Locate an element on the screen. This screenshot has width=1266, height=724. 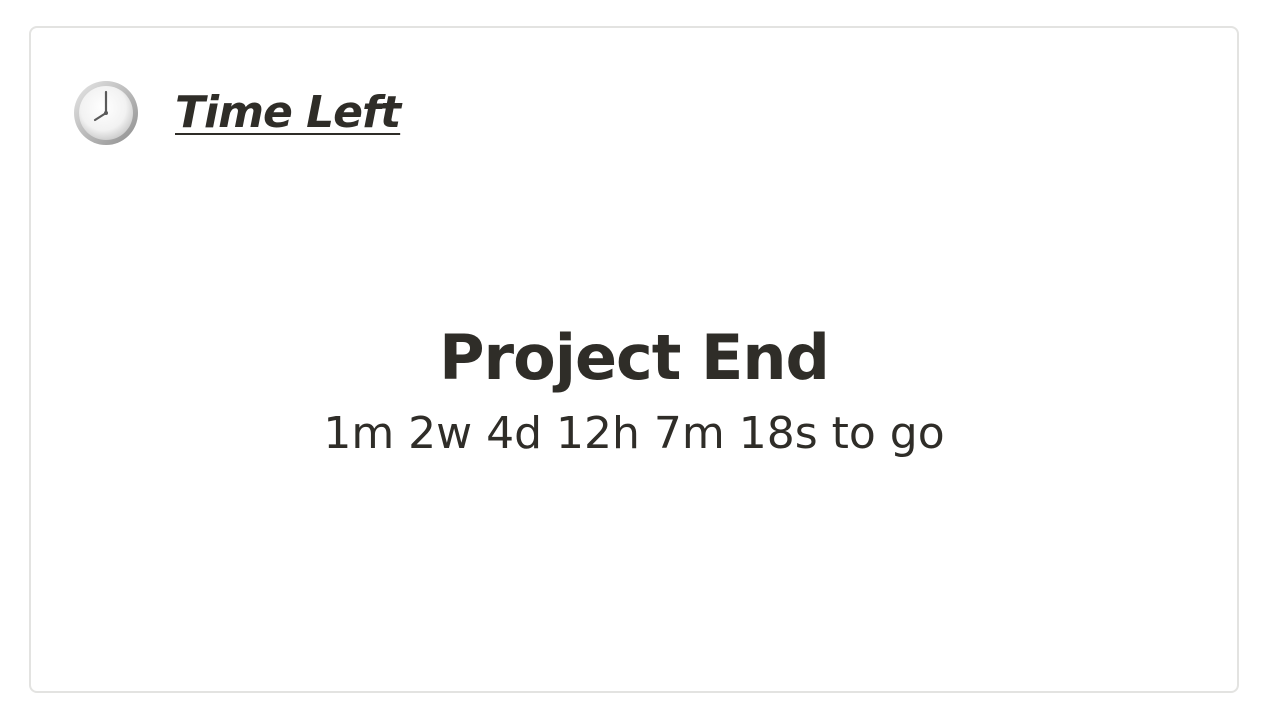
clock-icon is located at coordinates (106, 113).